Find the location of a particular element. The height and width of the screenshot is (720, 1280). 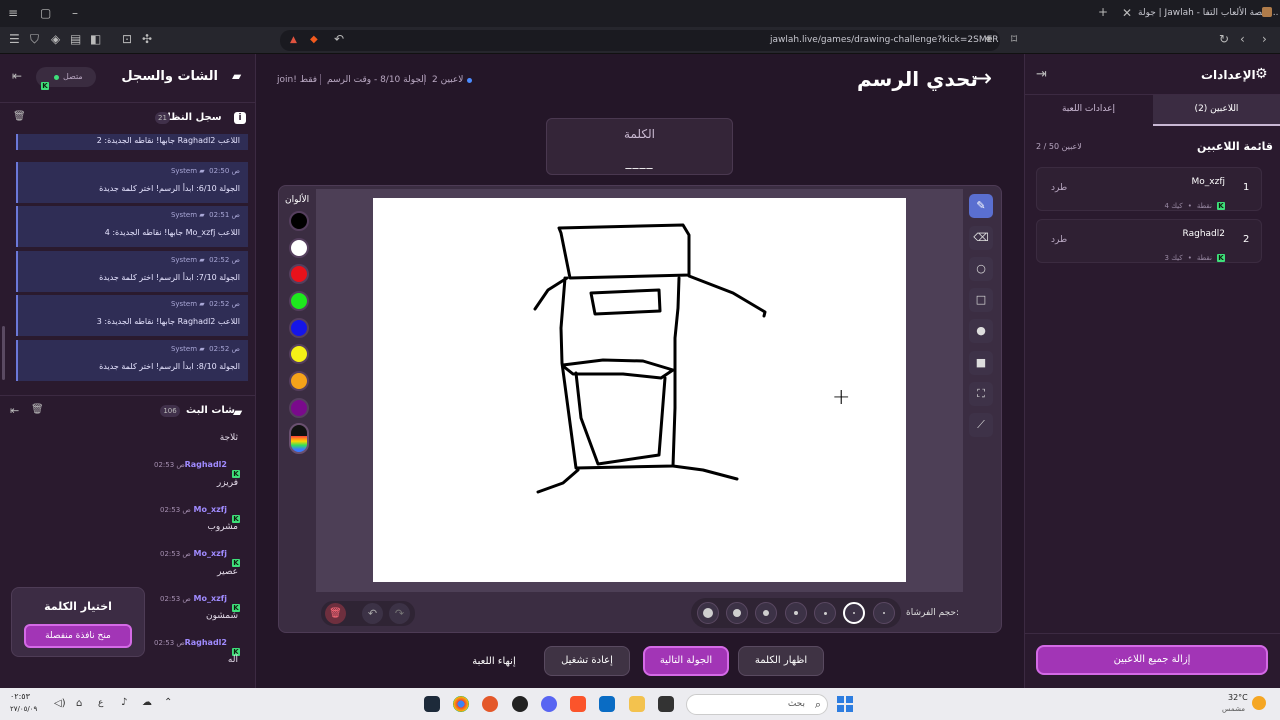

redo-button: ↷ is located at coordinates (399, 613).